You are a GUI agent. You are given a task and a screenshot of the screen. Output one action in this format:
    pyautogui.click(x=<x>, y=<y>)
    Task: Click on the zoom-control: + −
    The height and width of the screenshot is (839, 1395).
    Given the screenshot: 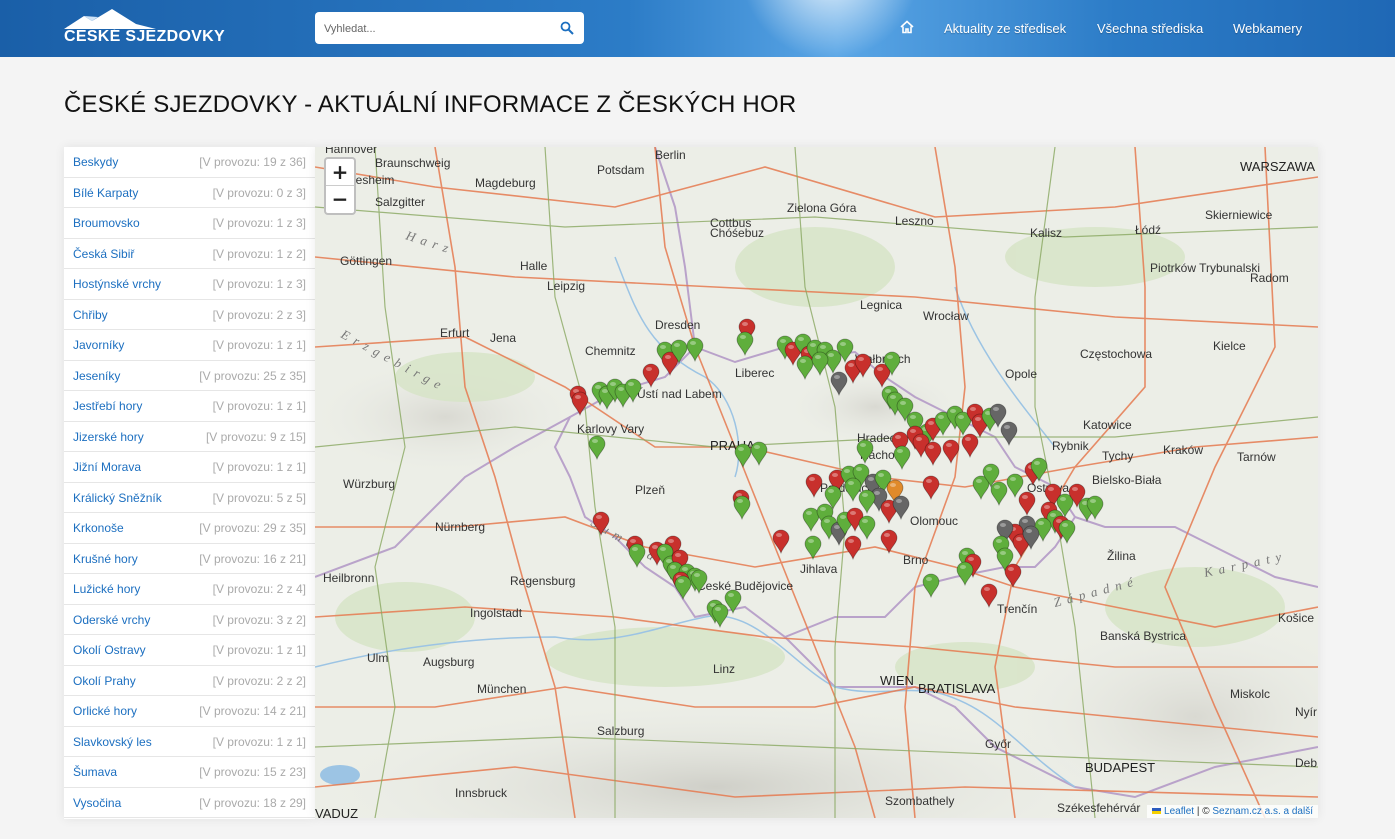 What is the action you would take?
    pyautogui.click(x=340, y=186)
    